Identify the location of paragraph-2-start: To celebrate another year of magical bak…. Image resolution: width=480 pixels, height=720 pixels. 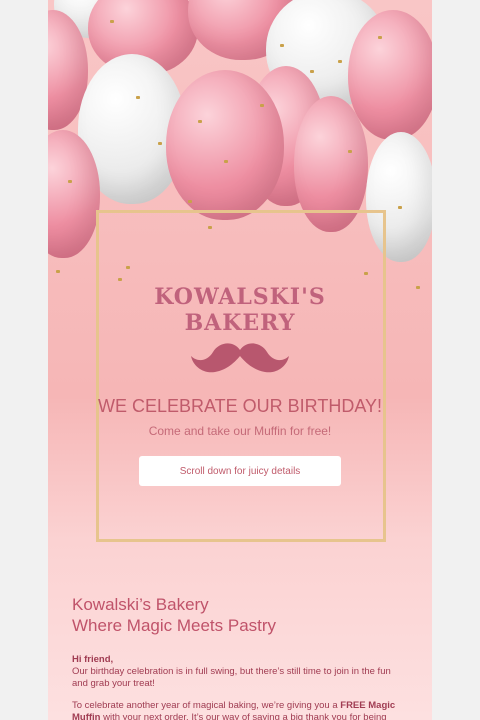
(206, 705).